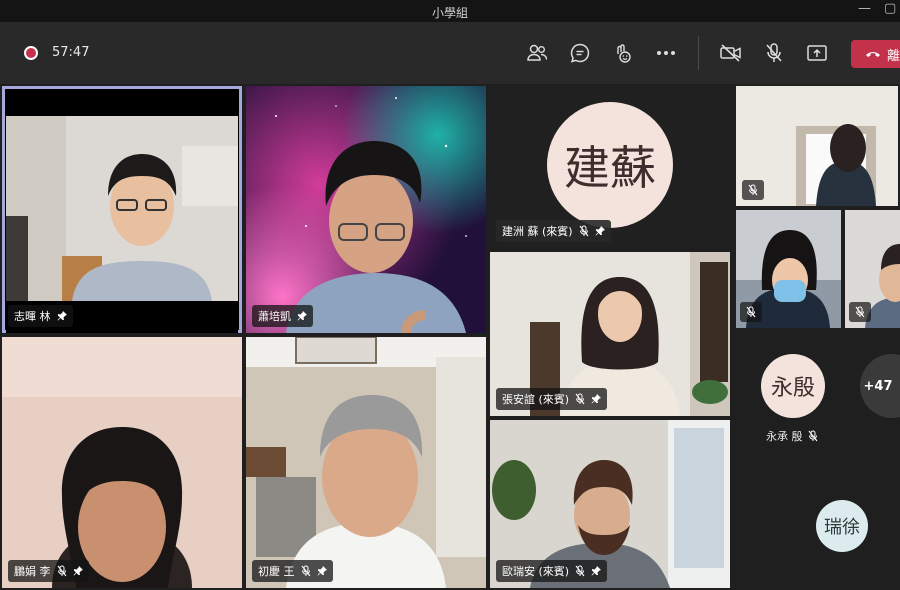 This screenshot has height=590, width=900. I want to click on video-tile-p8: 永殷 永承 殷 +47, so click(818, 399).